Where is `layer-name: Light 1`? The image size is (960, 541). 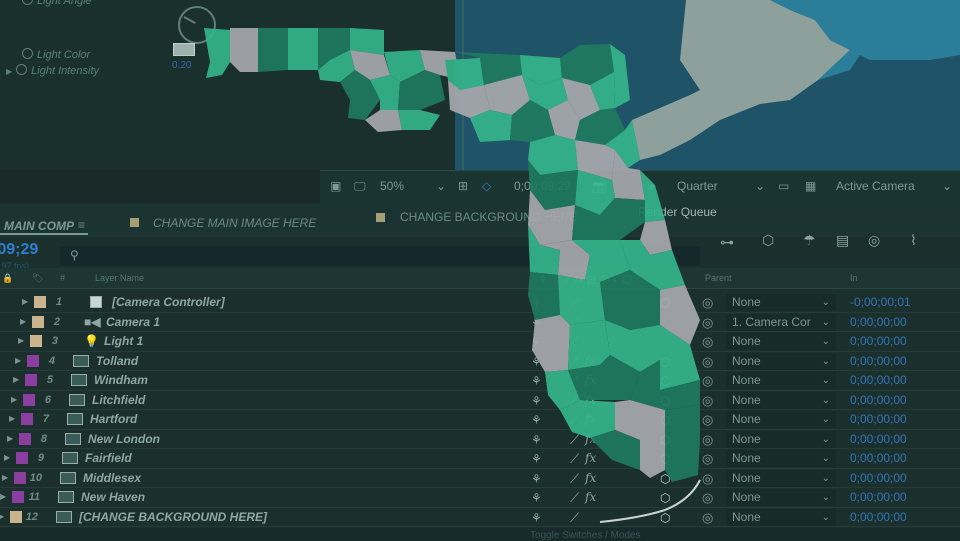
layer-name: Light 1 is located at coordinates (123, 341).